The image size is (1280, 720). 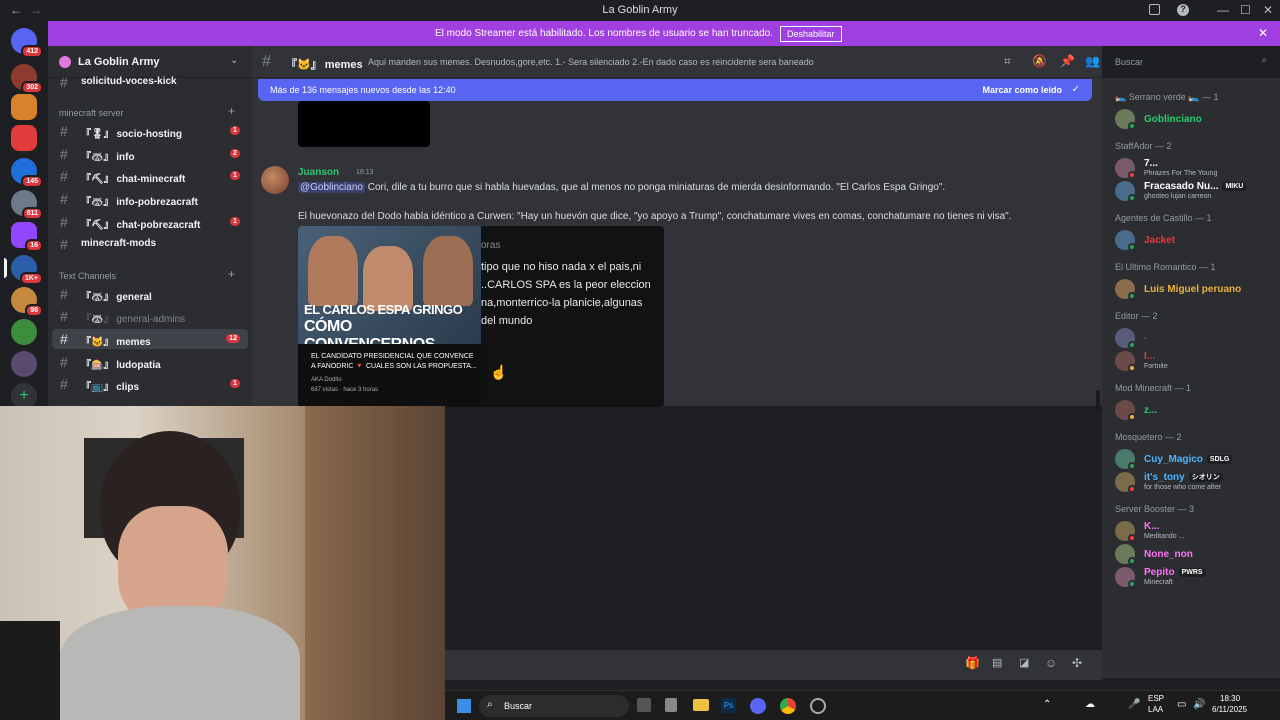 What do you see at coordinates (318, 172) in the screenshot?
I see `message-author: Juanson` at bounding box center [318, 172].